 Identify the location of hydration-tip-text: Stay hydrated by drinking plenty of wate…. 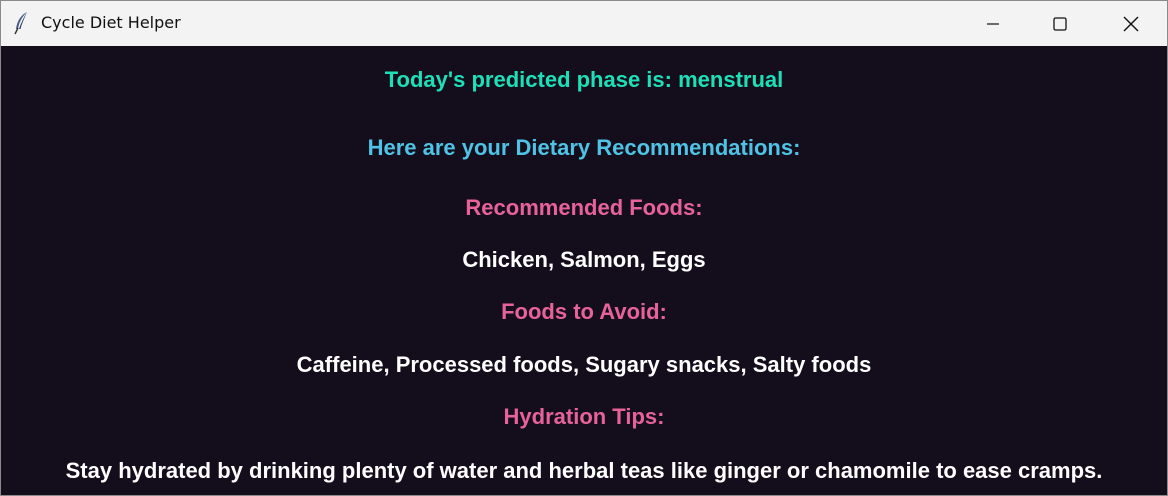
(584, 470).